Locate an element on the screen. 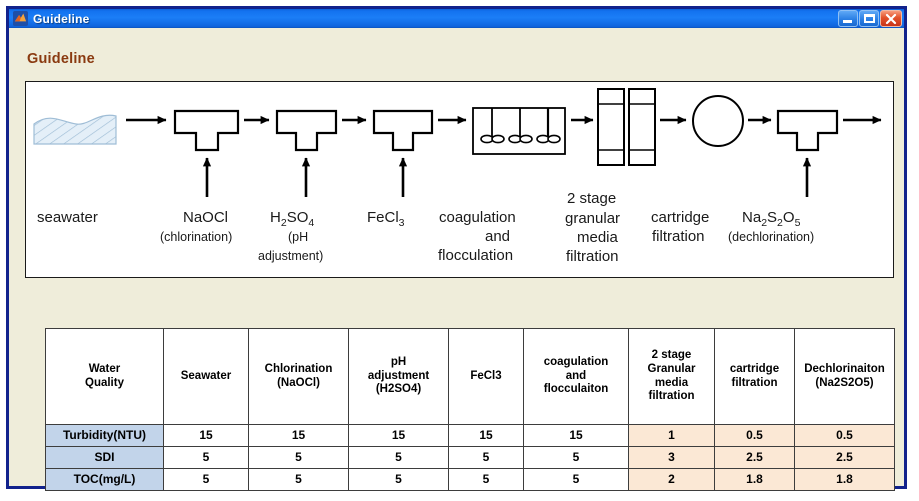 The width and height of the screenshot is (919, 501). table-header-cell: cartridge filtration is located at coordinates (754, 376).